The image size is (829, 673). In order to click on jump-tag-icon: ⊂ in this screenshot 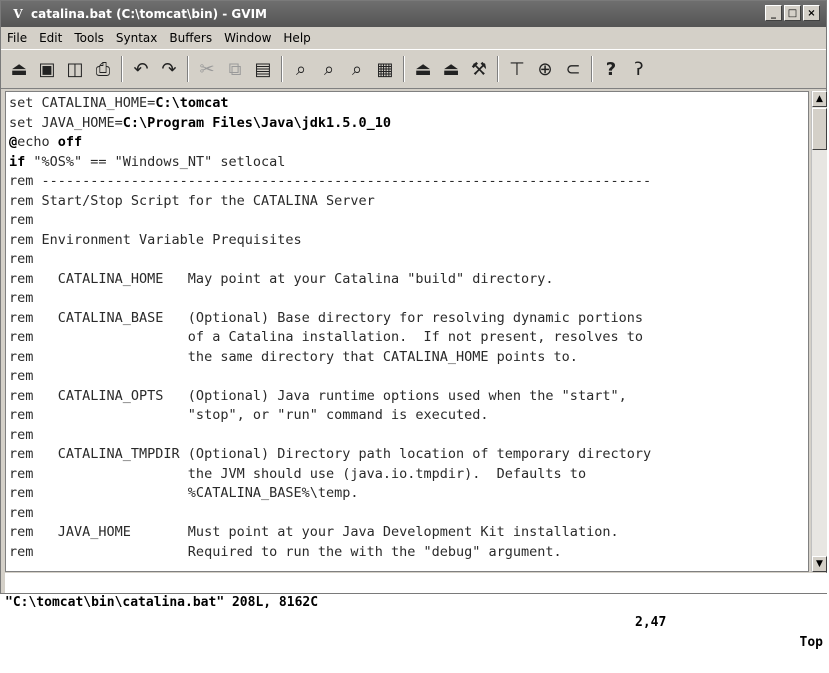, I will do `click(573, 69)`.